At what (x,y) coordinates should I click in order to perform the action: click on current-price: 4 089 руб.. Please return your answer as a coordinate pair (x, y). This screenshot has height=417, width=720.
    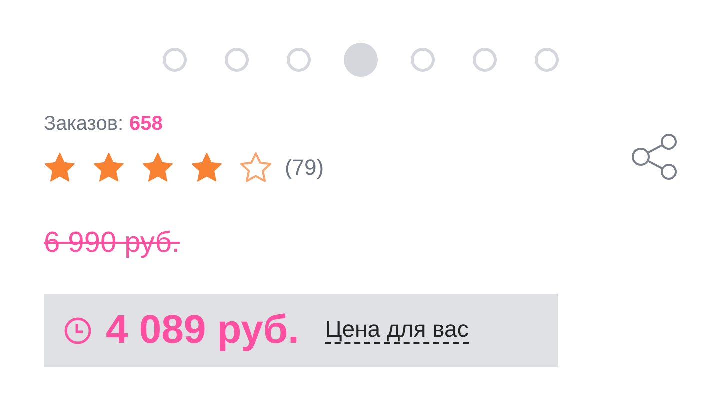
    Looking at the image, I should click on (203, 330).